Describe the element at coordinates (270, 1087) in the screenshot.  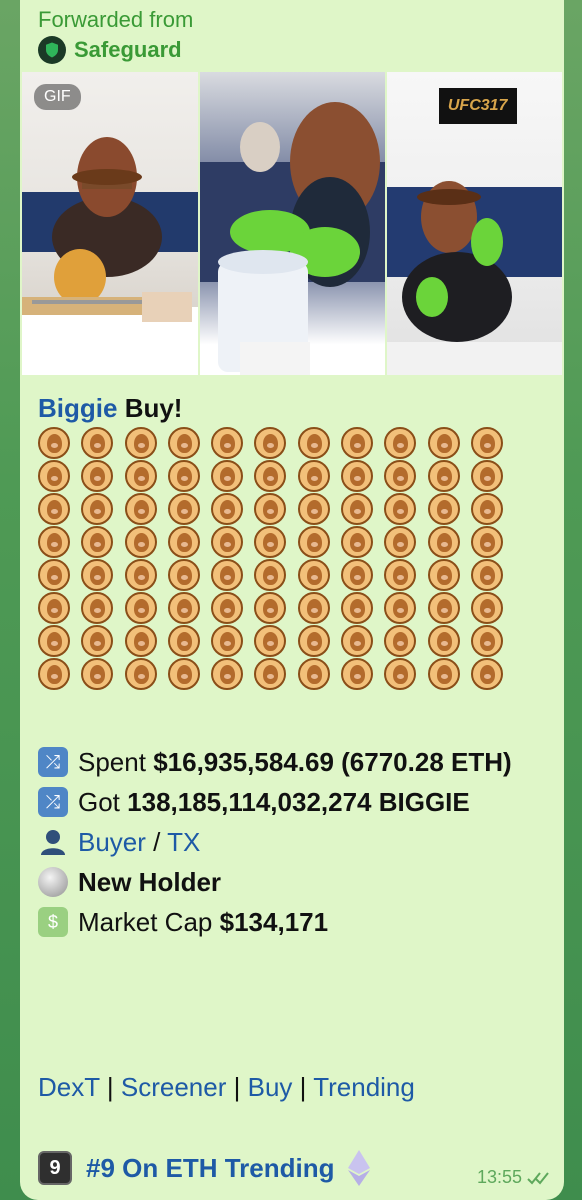
I see `buy-link: Buy` at that location.